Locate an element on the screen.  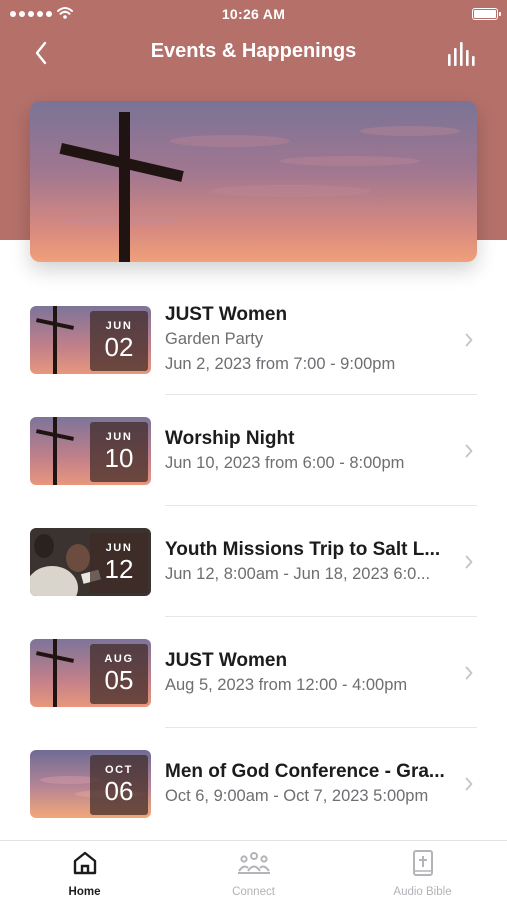
date-day: 12 is located at coordinates (119, 569).